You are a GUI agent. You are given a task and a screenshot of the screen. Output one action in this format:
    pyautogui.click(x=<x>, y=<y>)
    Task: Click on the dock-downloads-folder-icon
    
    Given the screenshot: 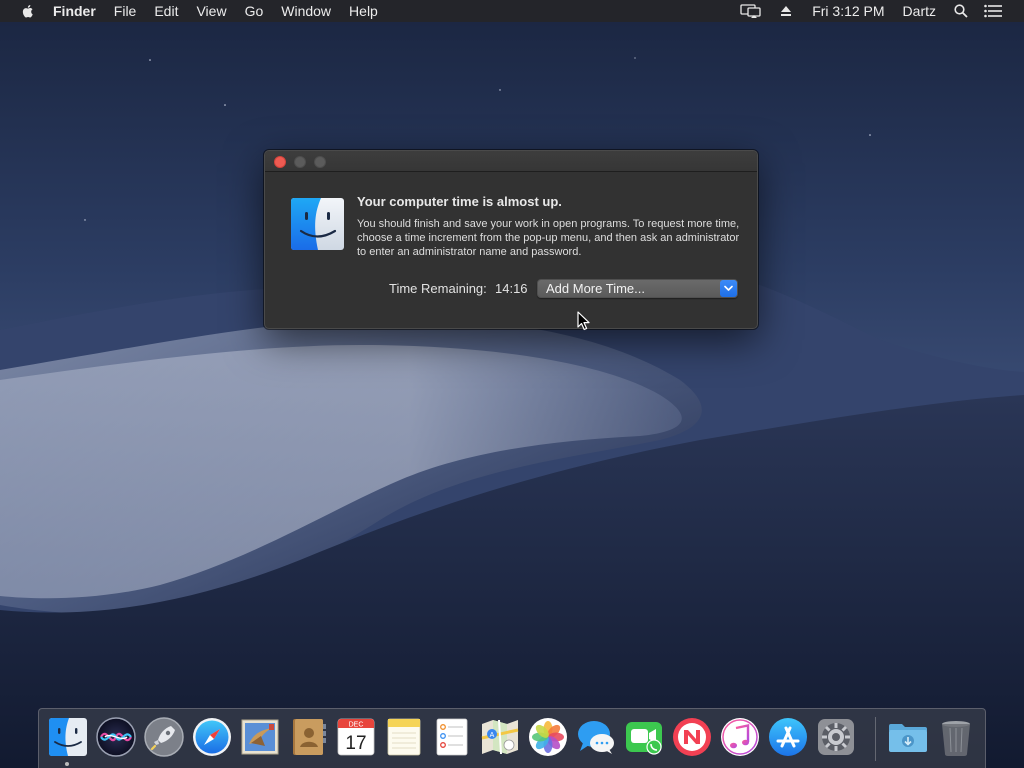 What is the action you would take?
    pyautogui.click(x=908, y=737)
    